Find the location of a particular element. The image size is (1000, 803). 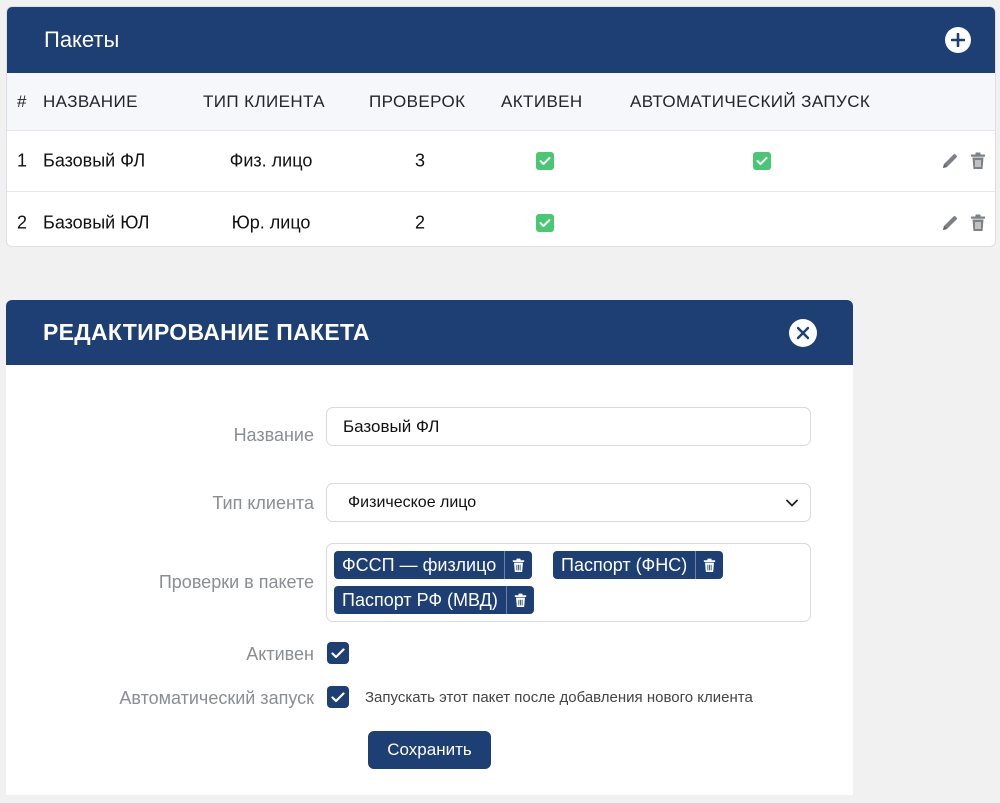

modal-title: РЕДАКТИРОВАНИЕ ПАКЕТА is located at coordinates (206, 332).